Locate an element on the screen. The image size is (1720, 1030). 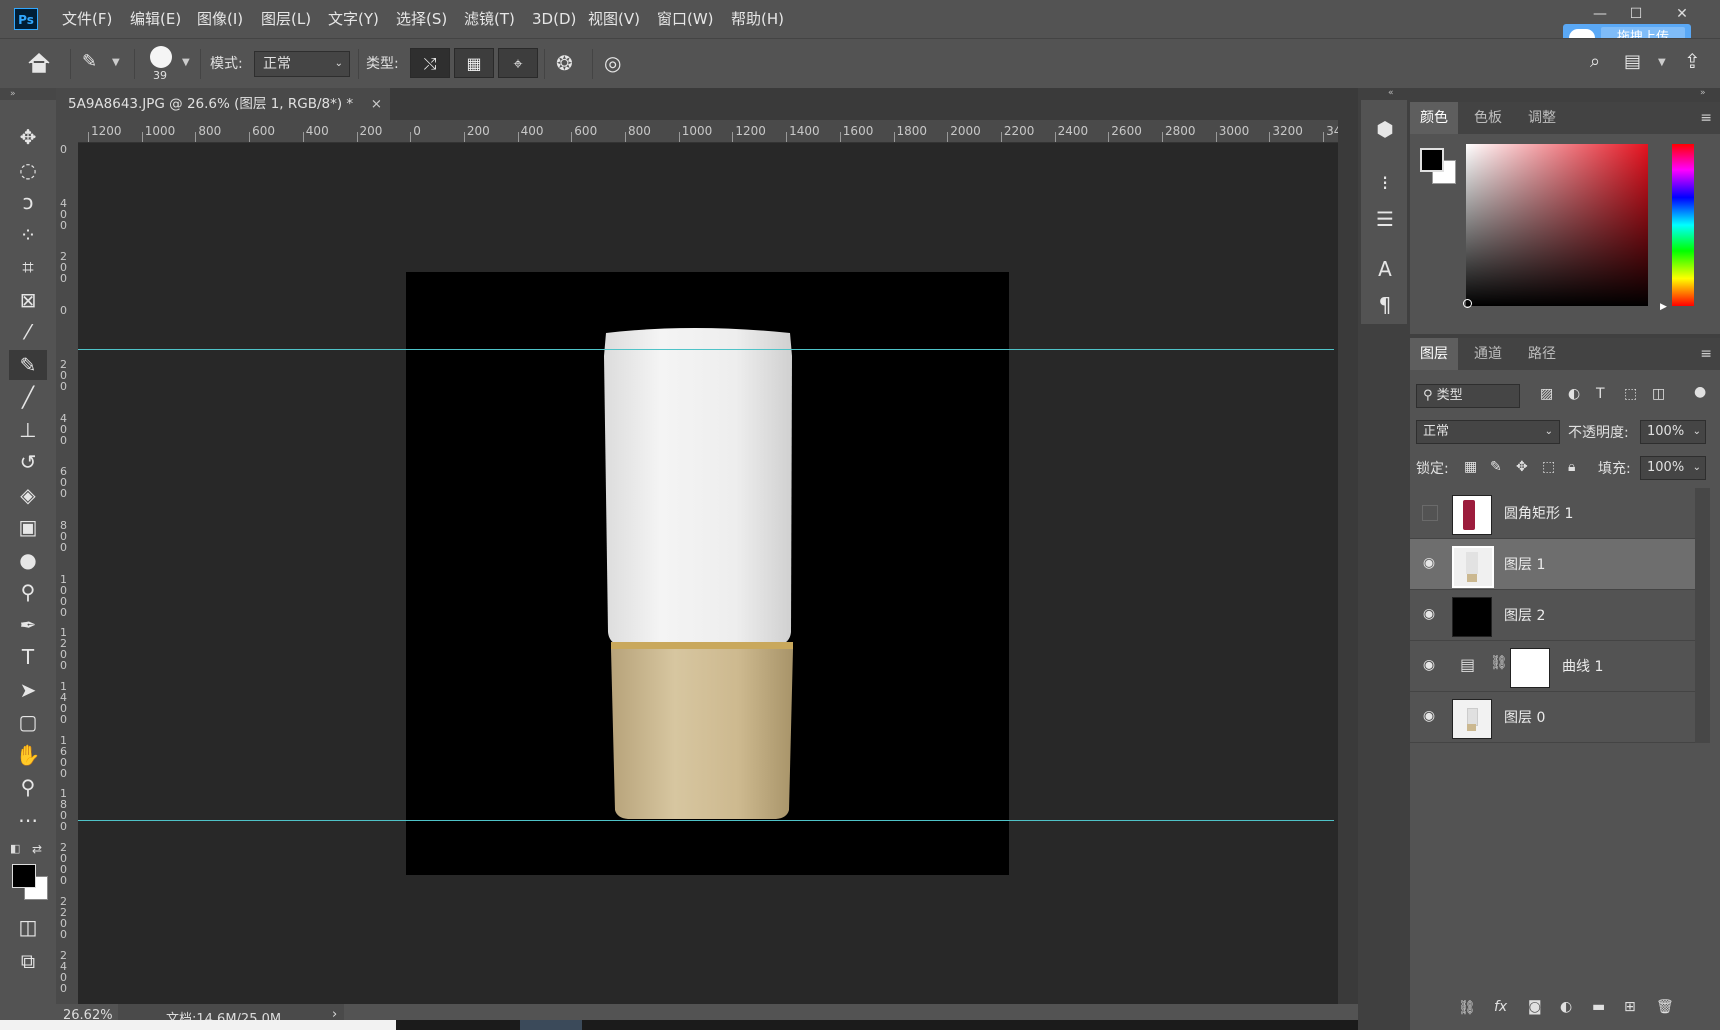
brush-tool-icon: ╱ is located at coordinates (28, 397).